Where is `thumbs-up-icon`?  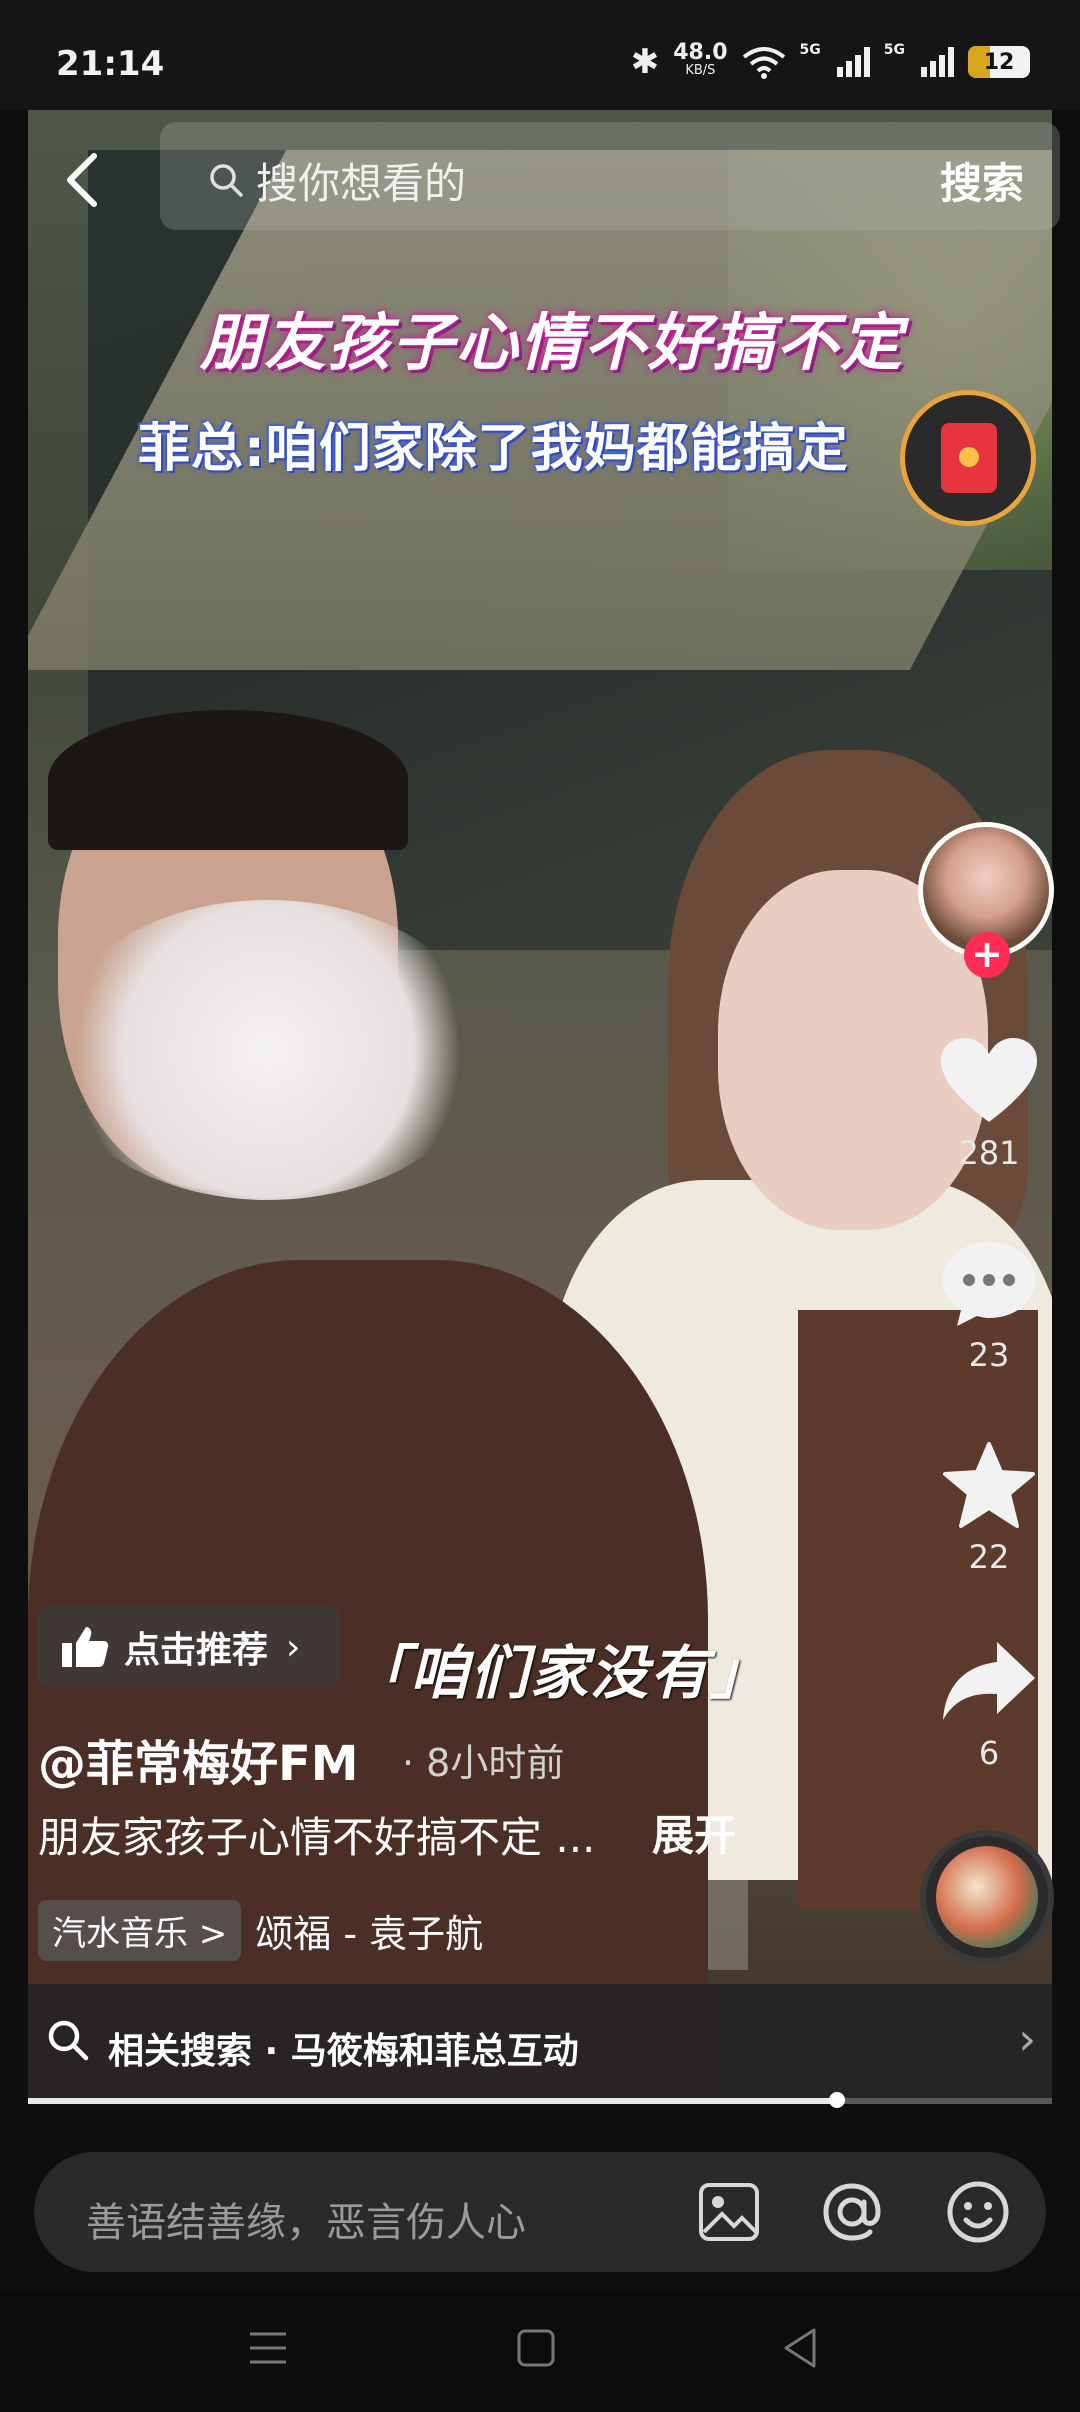
thumbs-up-icon is located at coordinates (85, 1647).